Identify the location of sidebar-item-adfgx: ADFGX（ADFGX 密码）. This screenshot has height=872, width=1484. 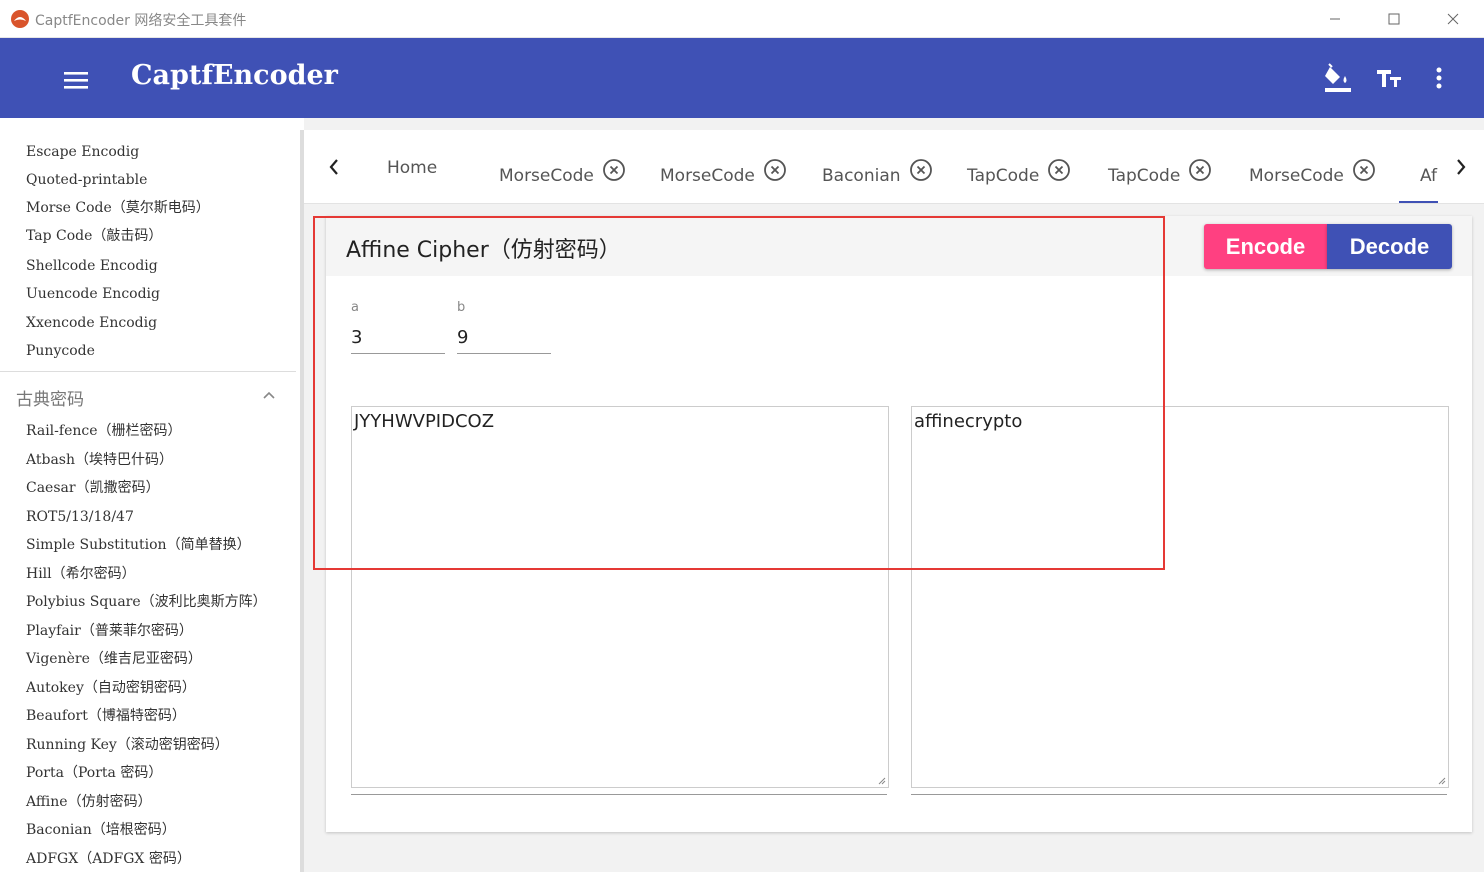
(108, 859).